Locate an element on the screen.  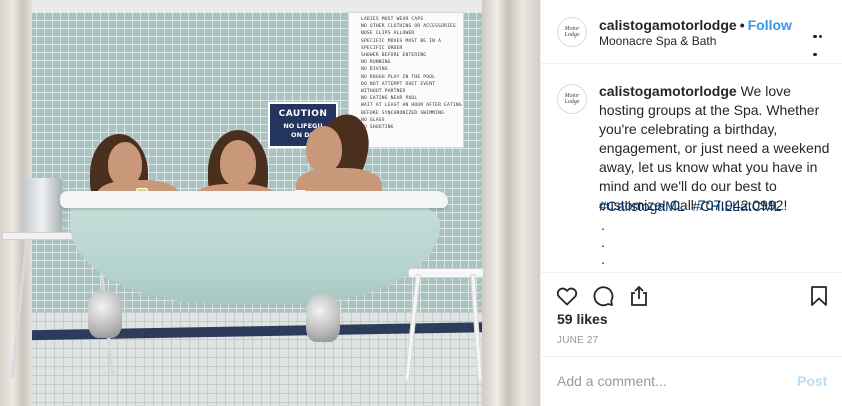
avatar-logo-text: Motor Lodge is located at coordinates (572, 32).